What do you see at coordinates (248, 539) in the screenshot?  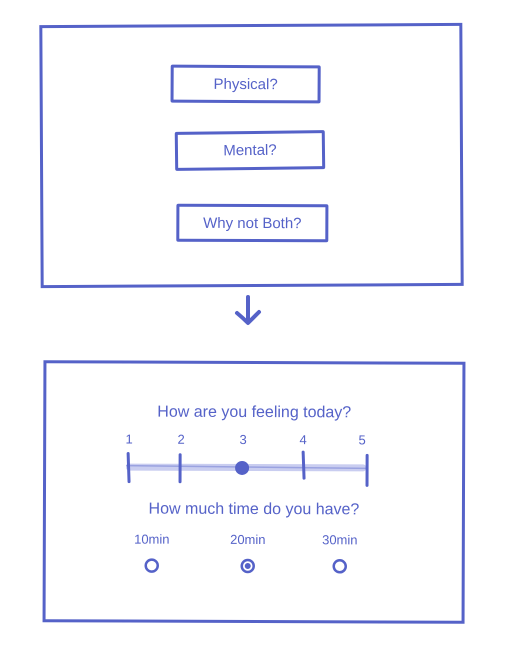 I see `time-label-20min: 20min` at bounding box center [248, 539].